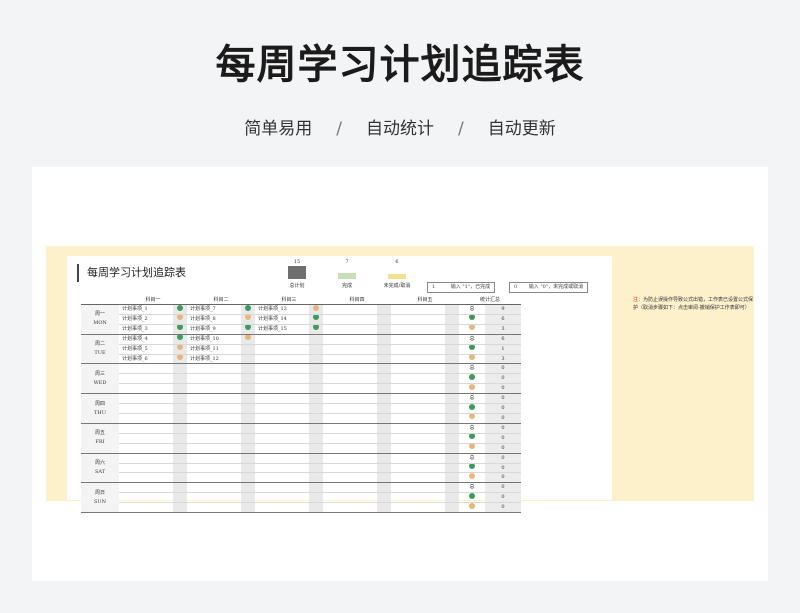  Describe the element at coordinates (146, 359) in the screenshot. I see `task-cell: 计划事项_6` at that location.